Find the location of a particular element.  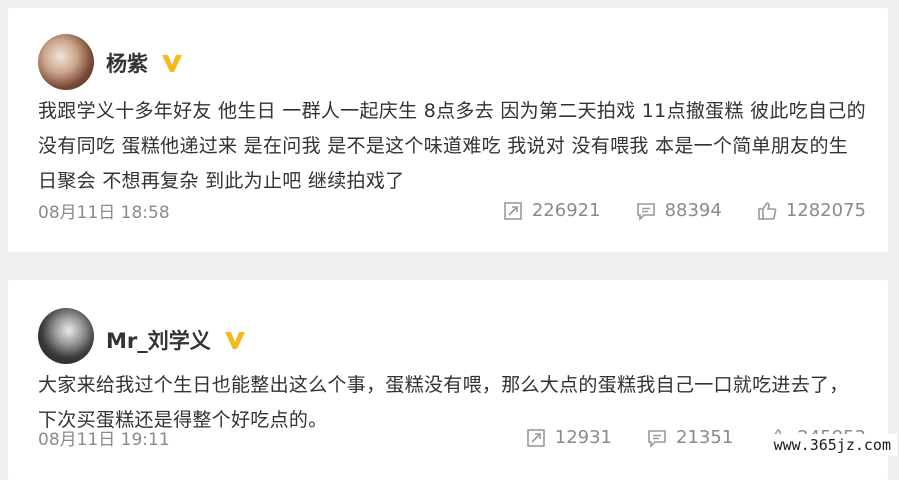

thumbs-up-icon is located at coordinates (767, 210).